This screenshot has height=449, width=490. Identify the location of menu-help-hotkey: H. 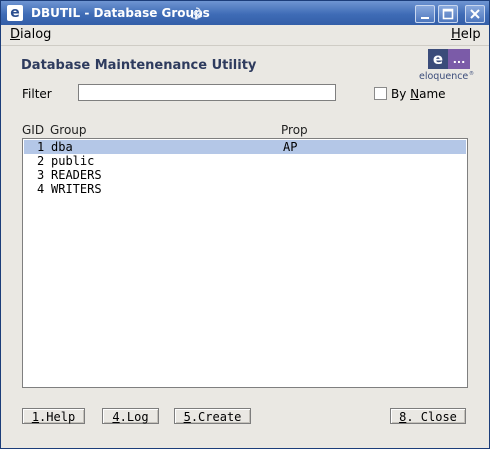
(456, 34).